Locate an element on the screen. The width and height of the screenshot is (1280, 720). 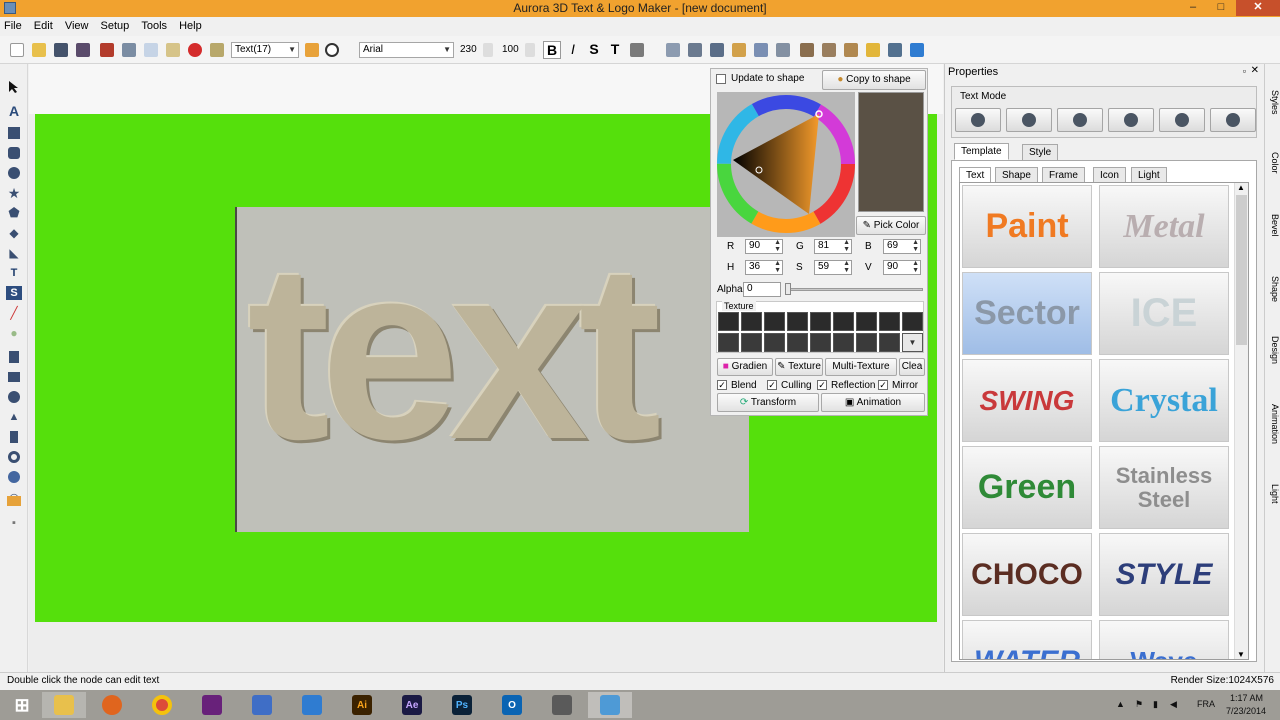
mirror-checkbox: ✓ is located at coordinates (883, 385).